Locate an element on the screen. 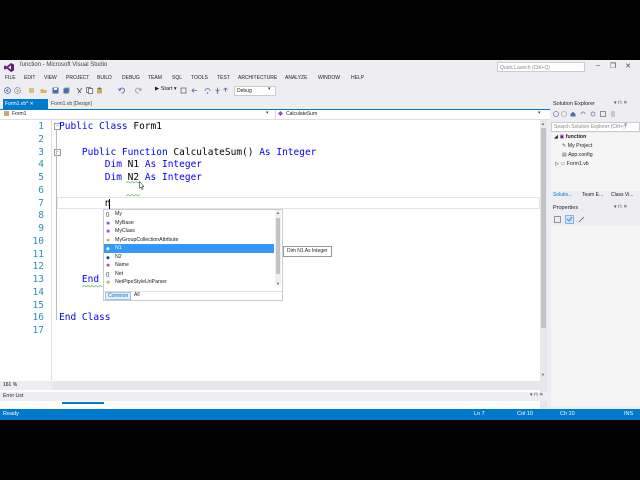  error-list-title: Error List is located at coordinates (275, 396).